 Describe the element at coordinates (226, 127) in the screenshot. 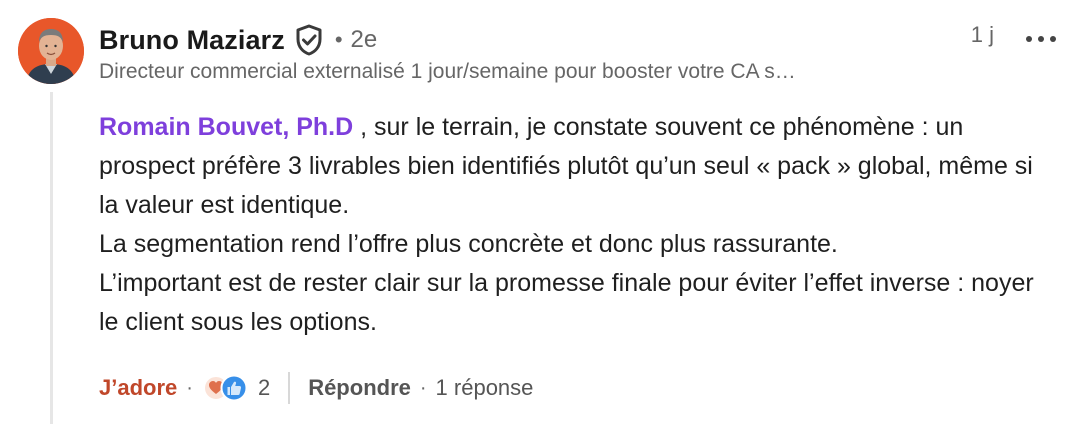

I see `mention-link: Romain Bouvet, Ph.D` at that location.